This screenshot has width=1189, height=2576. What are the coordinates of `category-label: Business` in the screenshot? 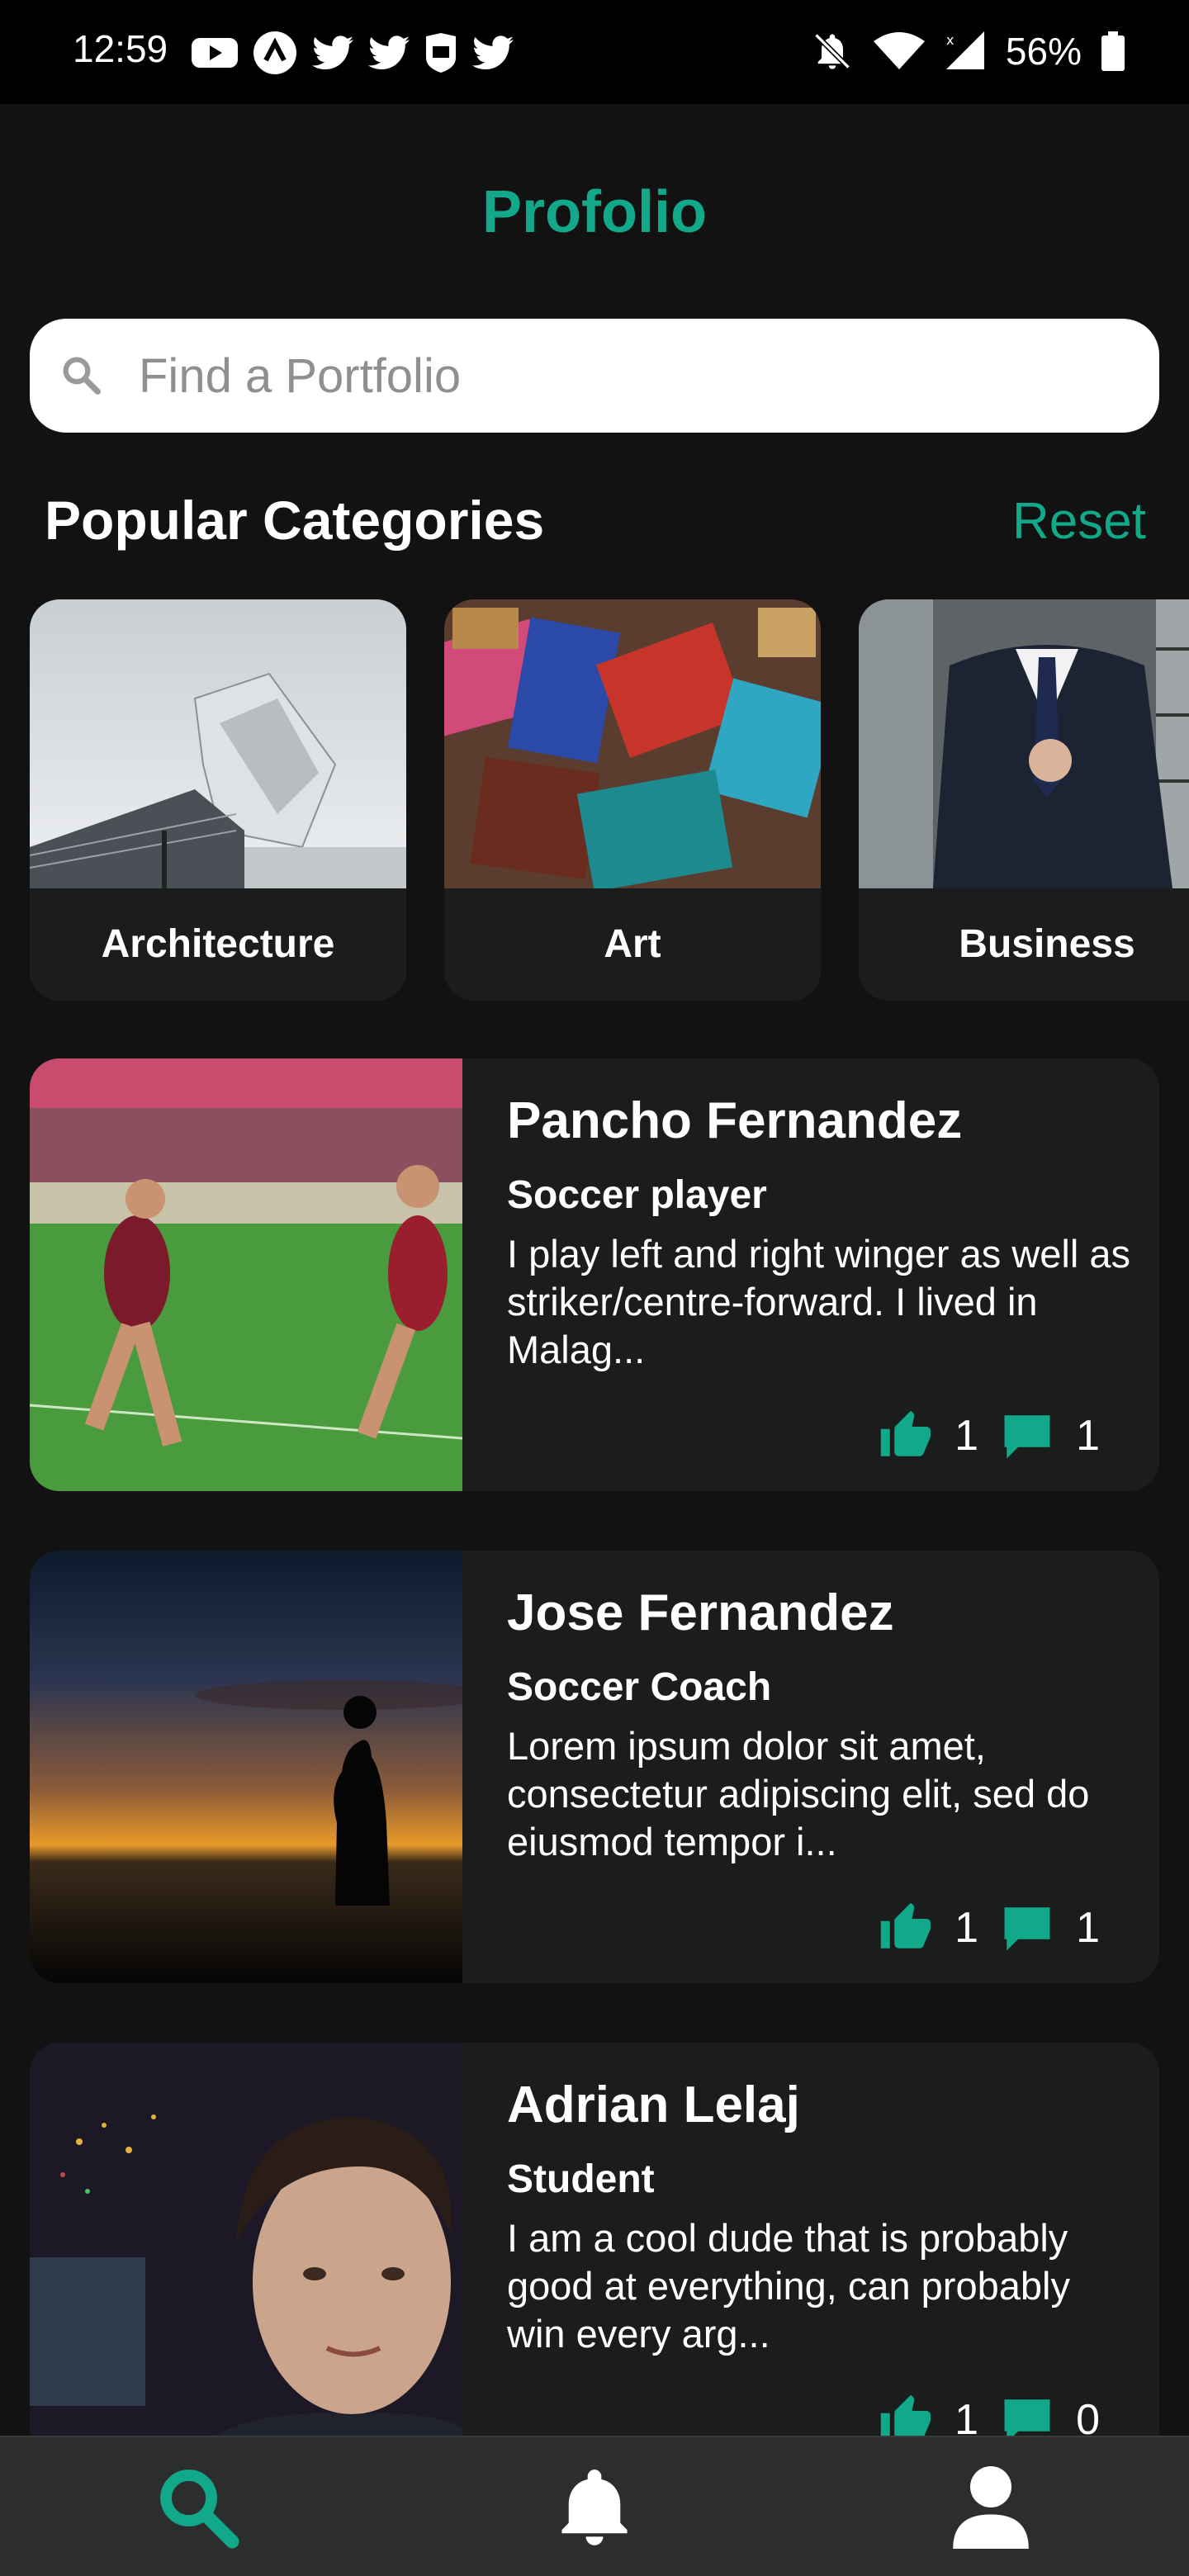 It's located at (1047, 944).